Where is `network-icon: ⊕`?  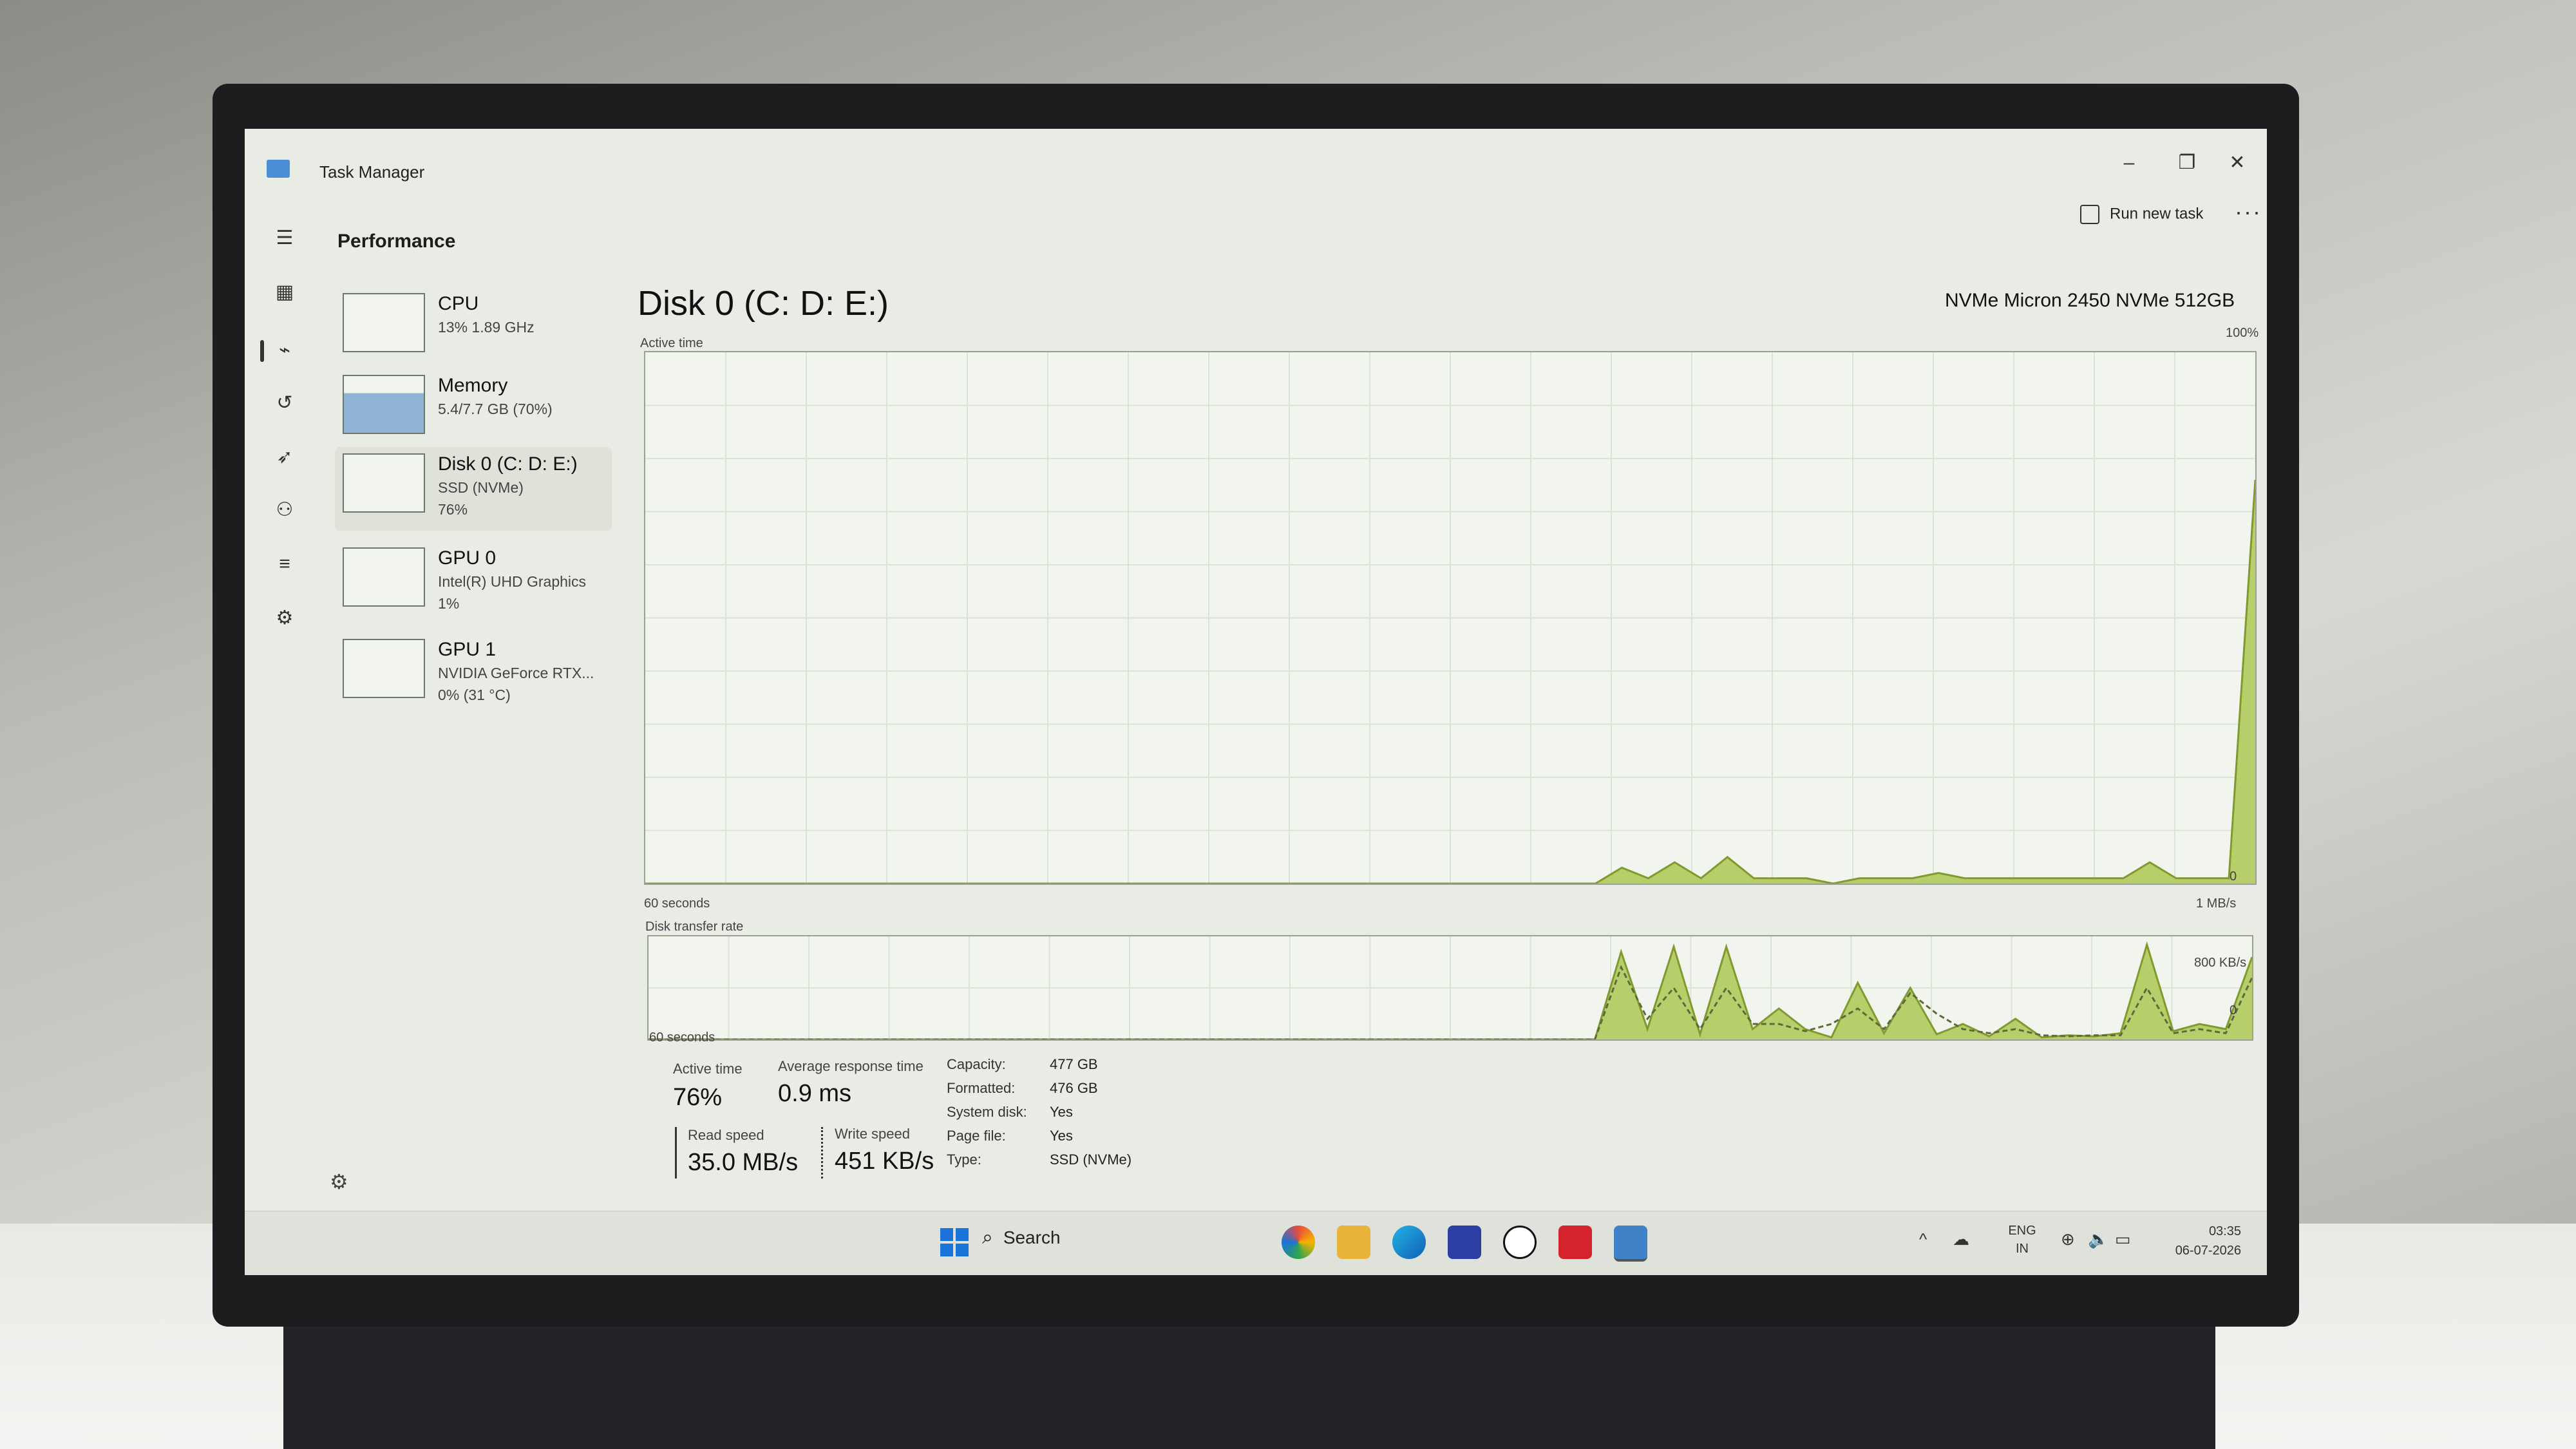 network-icon: ⊕ is located at coordinates (2068, 1239).